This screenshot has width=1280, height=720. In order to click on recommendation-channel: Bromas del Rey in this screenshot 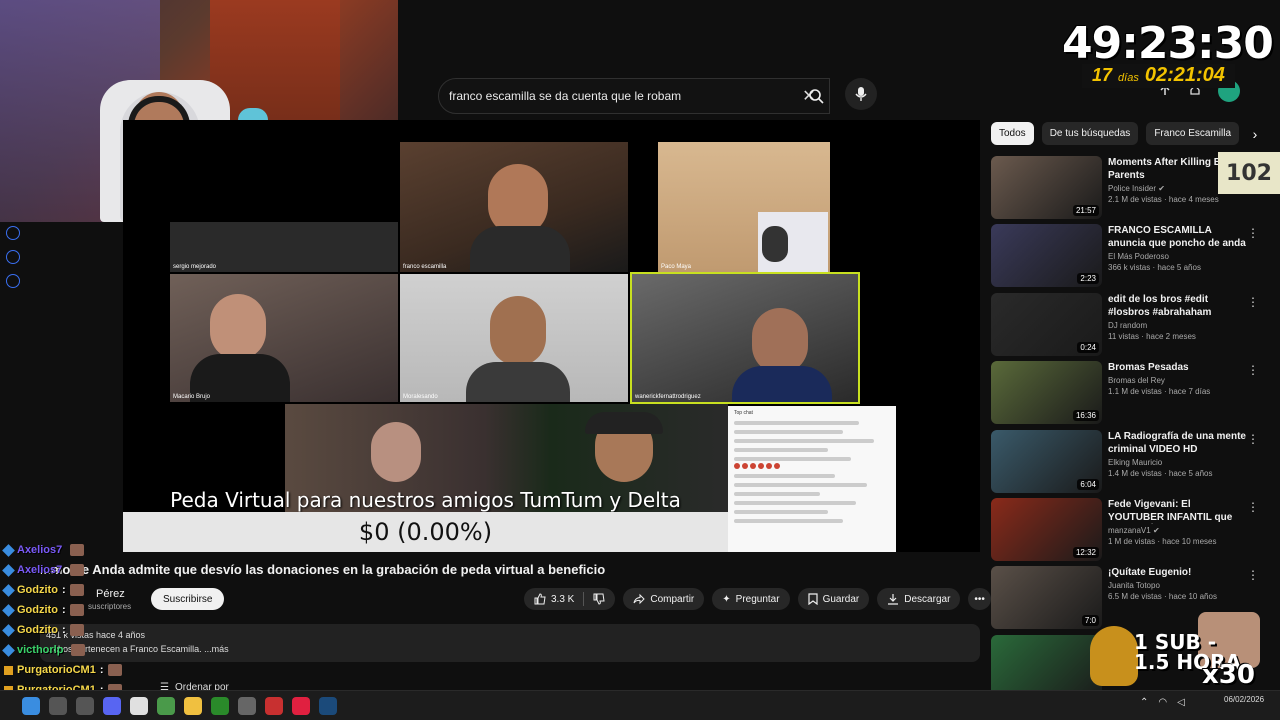, I will do `click(1178, 380)`.